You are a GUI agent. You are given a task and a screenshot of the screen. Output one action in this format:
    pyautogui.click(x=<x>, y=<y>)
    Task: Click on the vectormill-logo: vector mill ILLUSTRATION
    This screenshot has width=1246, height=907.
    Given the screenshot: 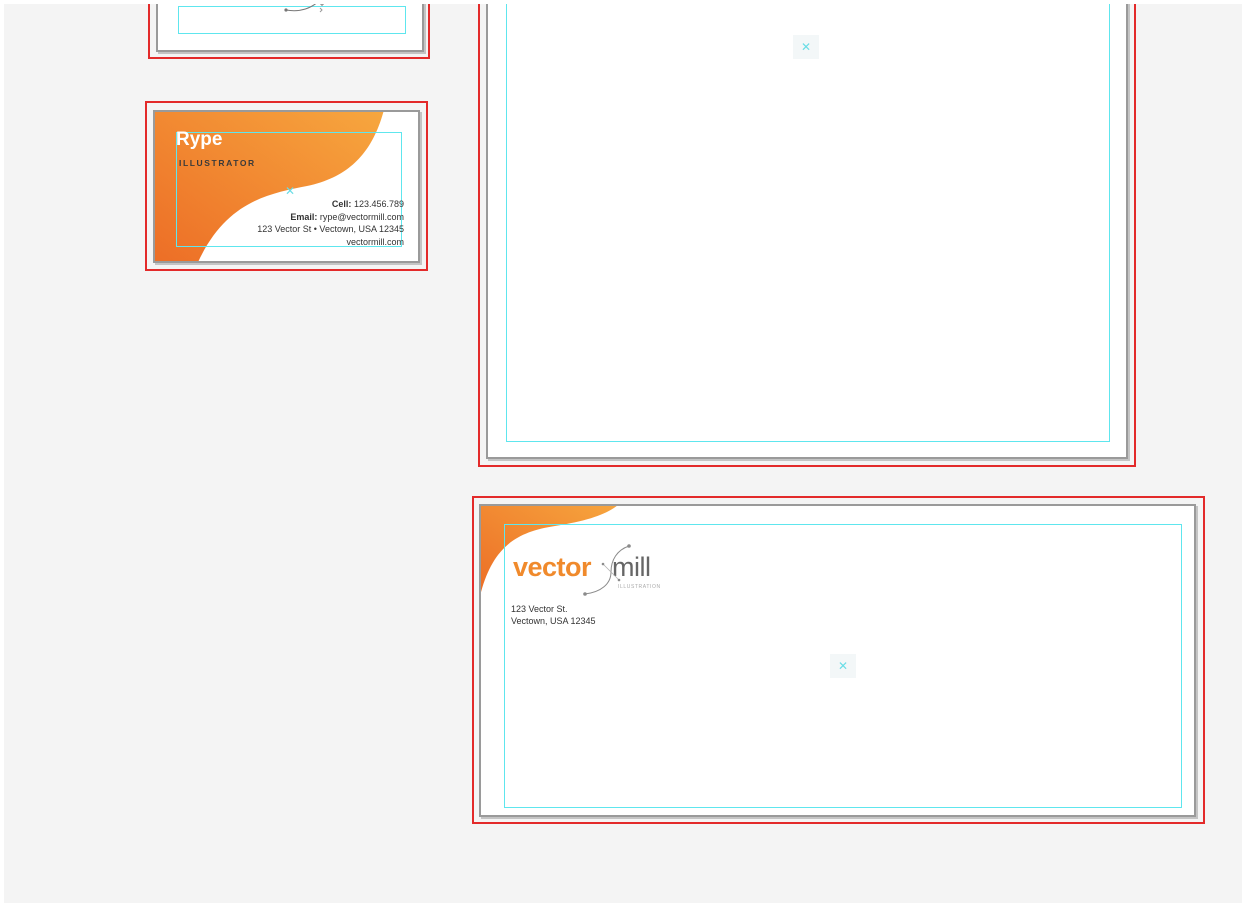 What is the action you would take?
    pyautogui.click(x=593, y=572)
    